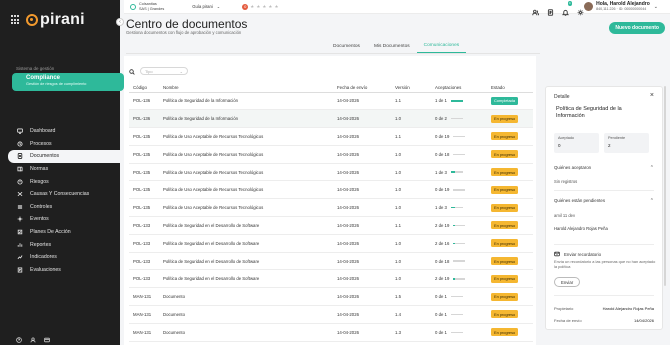 The image size is (670, 345). Describe the element at coordinates (411, 314) in the screenshot. I see `row-version: 1.4` at that location.